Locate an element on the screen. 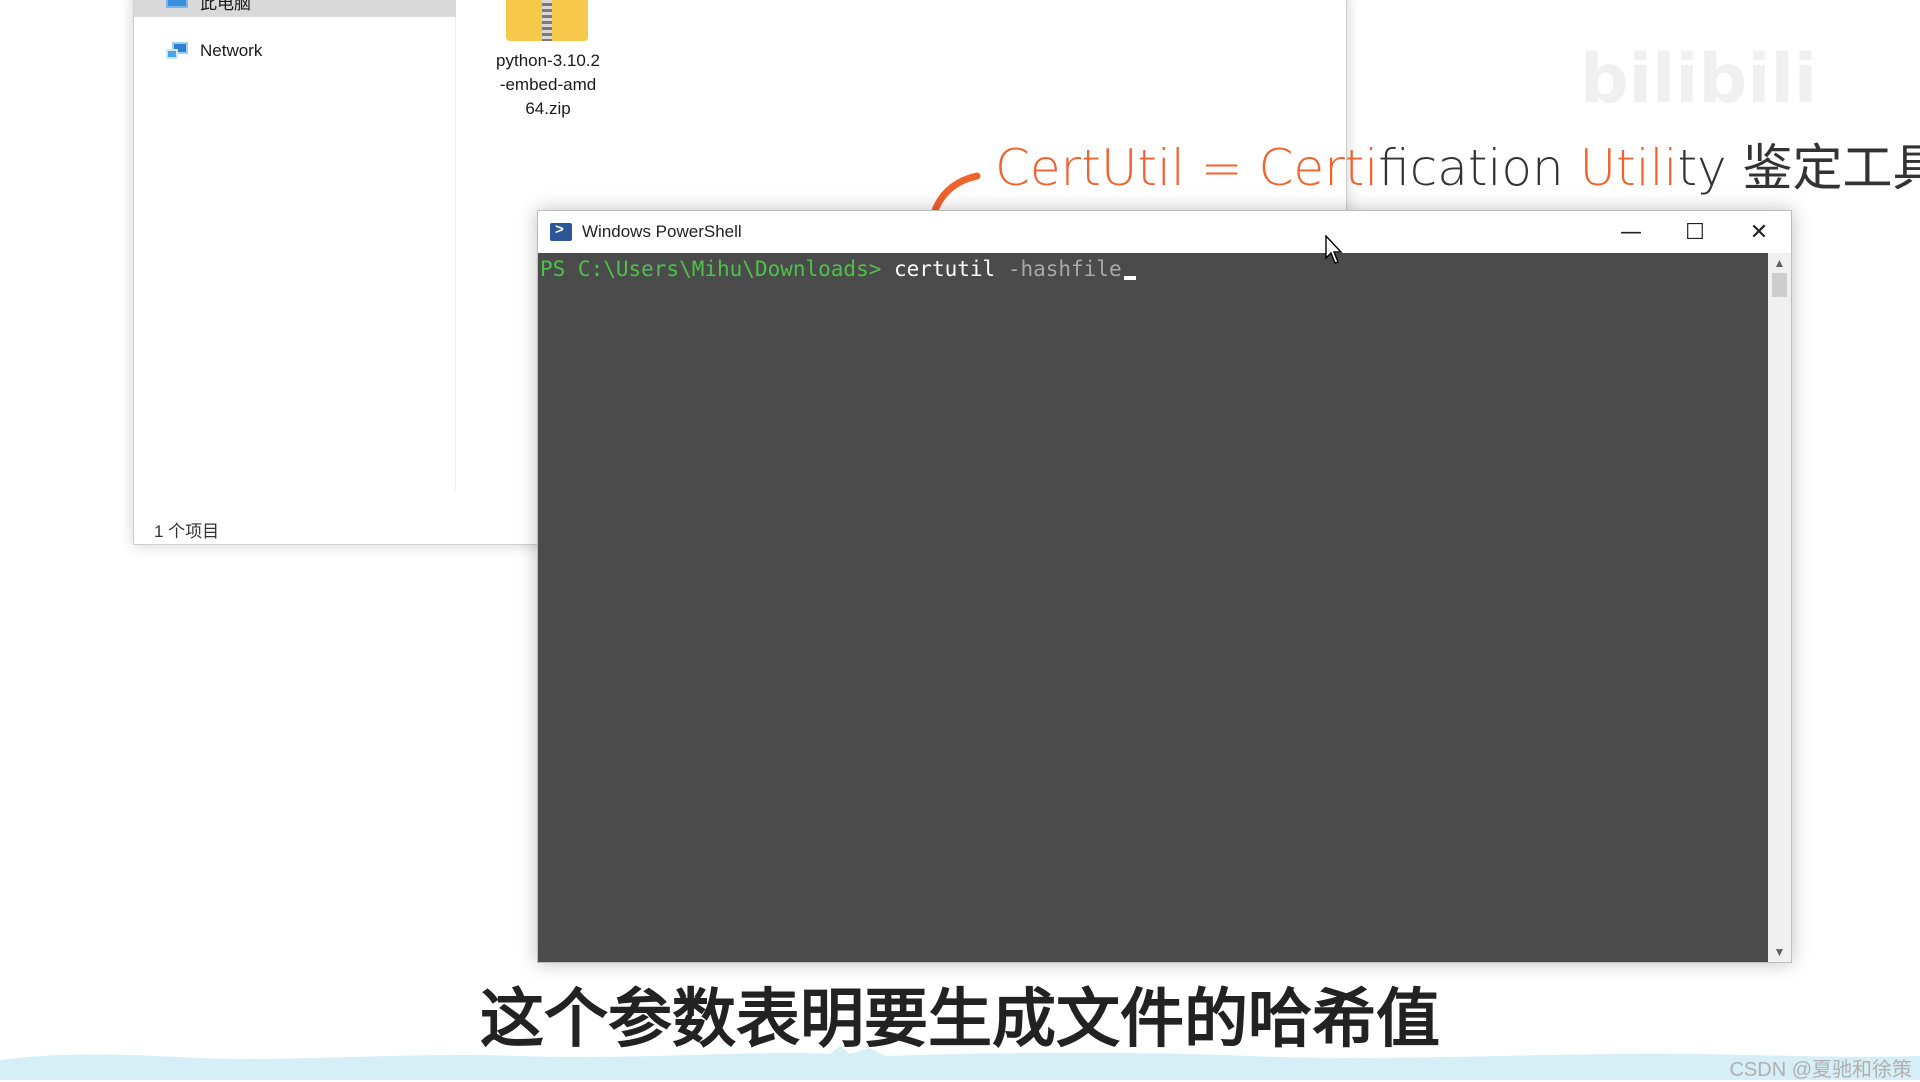 This screenshot has height=1082, width=1920. console-command: certutil is located at coordinates (945, 269).